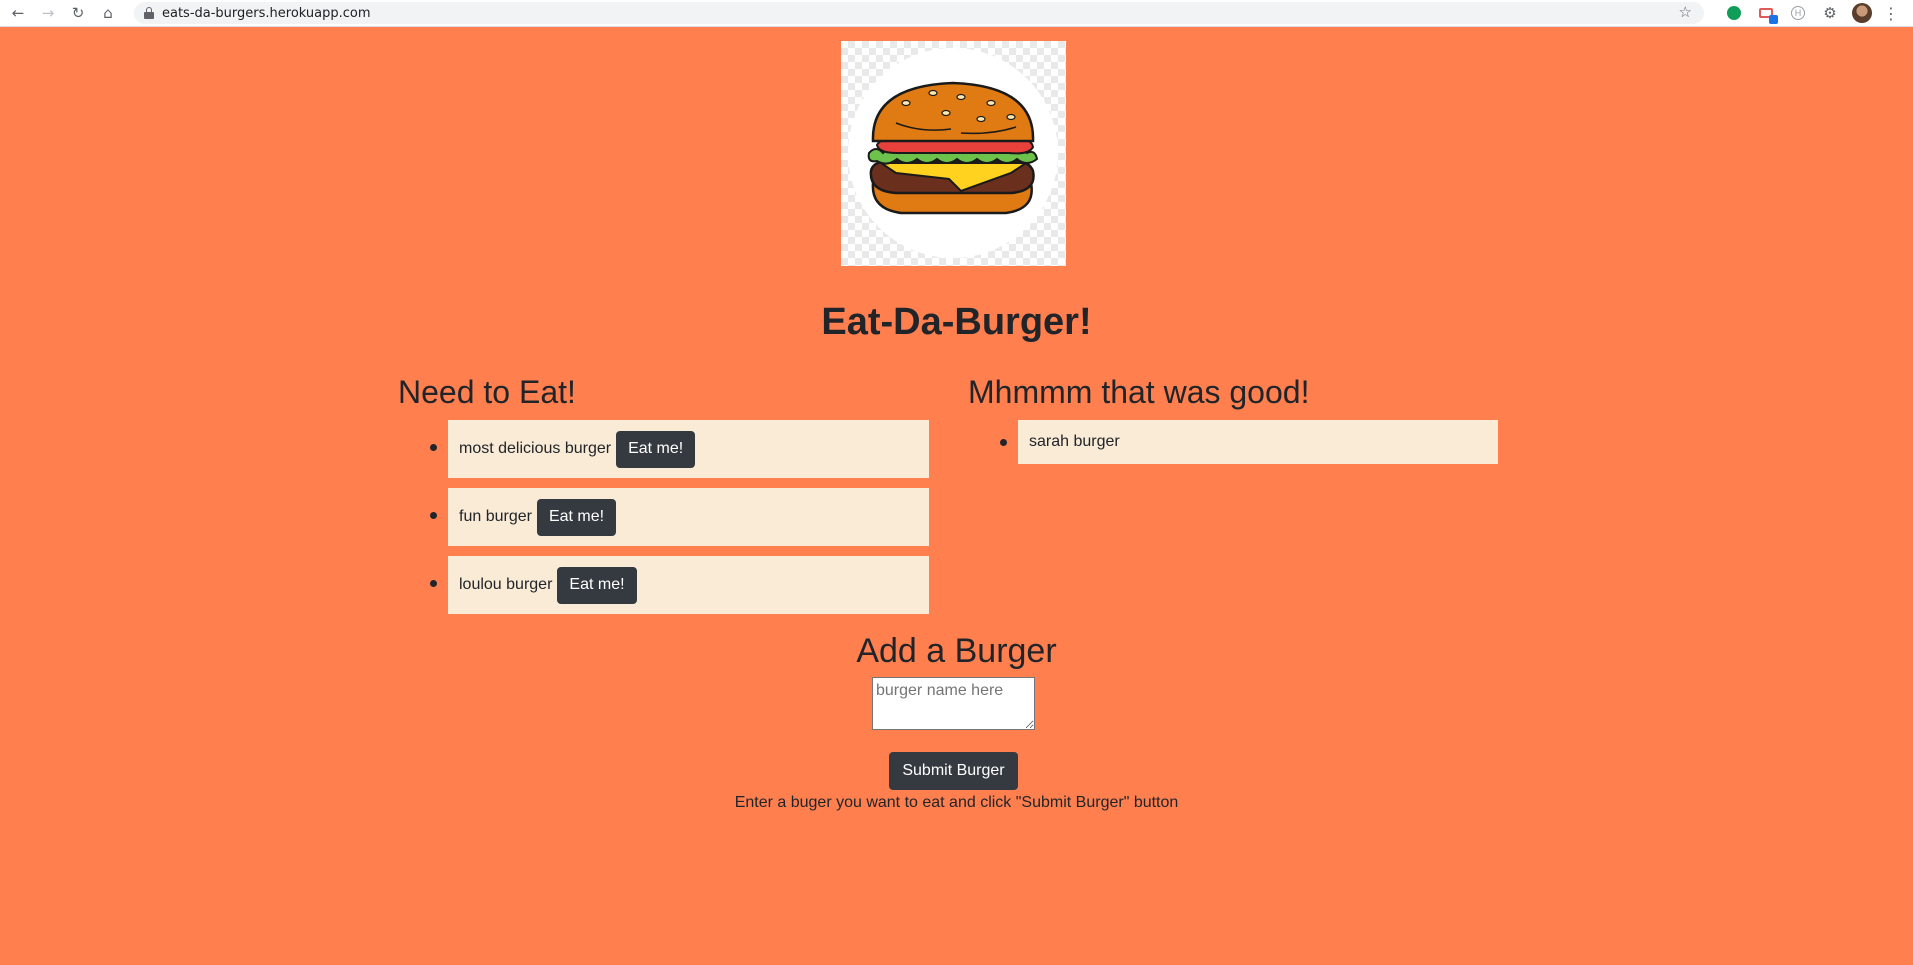  What do you see at coordinates (1074, 441) in the screenshot?
I see `burger-name: sarah burger` at bounding box center [1074, 441].